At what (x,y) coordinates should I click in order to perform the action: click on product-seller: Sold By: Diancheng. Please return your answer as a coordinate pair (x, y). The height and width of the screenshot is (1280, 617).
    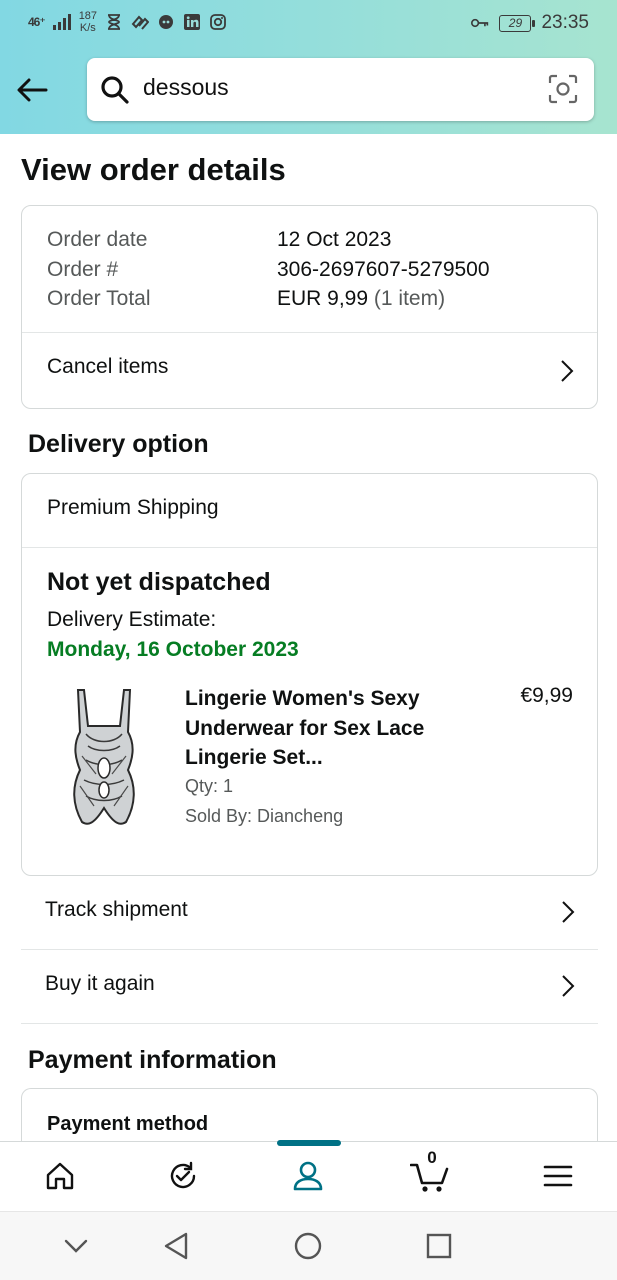
    Looking at the image, I should click on (264, 816).